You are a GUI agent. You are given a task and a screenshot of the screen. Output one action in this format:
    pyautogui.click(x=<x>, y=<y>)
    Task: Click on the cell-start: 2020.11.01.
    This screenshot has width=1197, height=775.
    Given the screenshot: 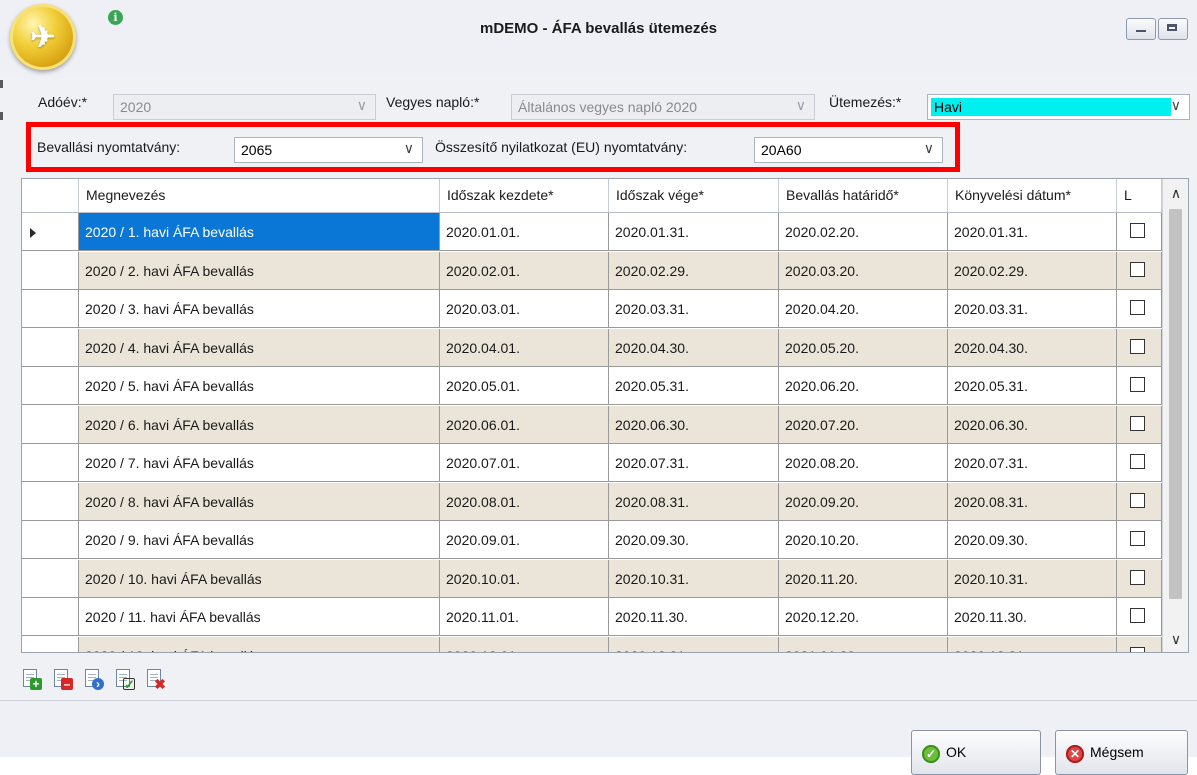 What is the action you would take?
    pyautogui.click(x=524, y=617)
    